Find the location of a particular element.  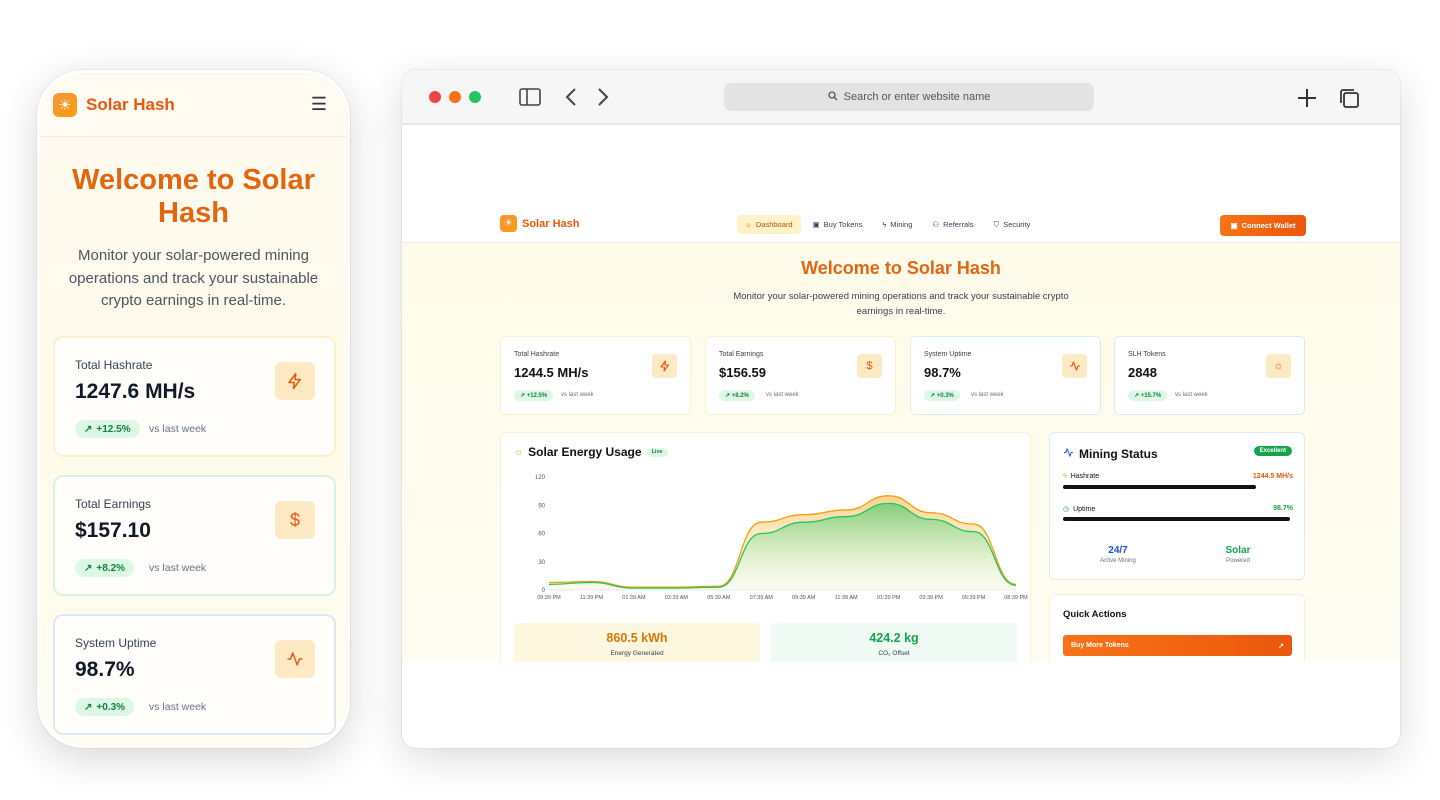

solar-powered-stat: Solar Powered is located at coordinates (1238, 554).